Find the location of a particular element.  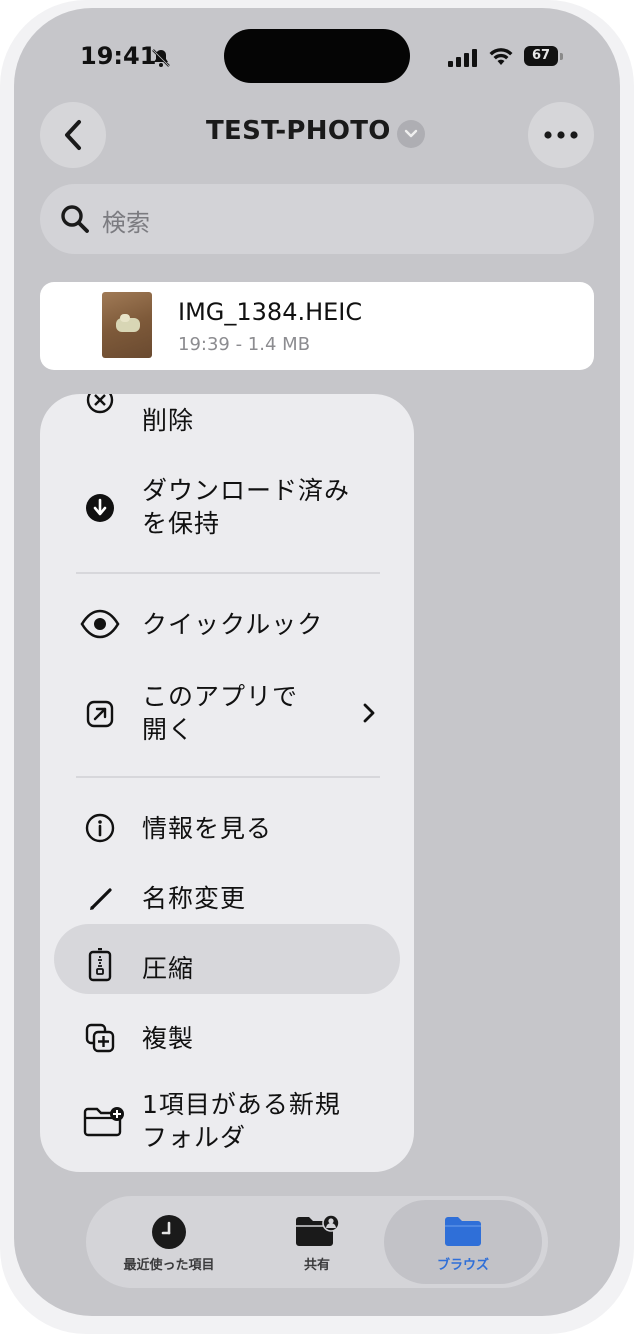

duplicate-icon is located at coordinates (100, 1038).